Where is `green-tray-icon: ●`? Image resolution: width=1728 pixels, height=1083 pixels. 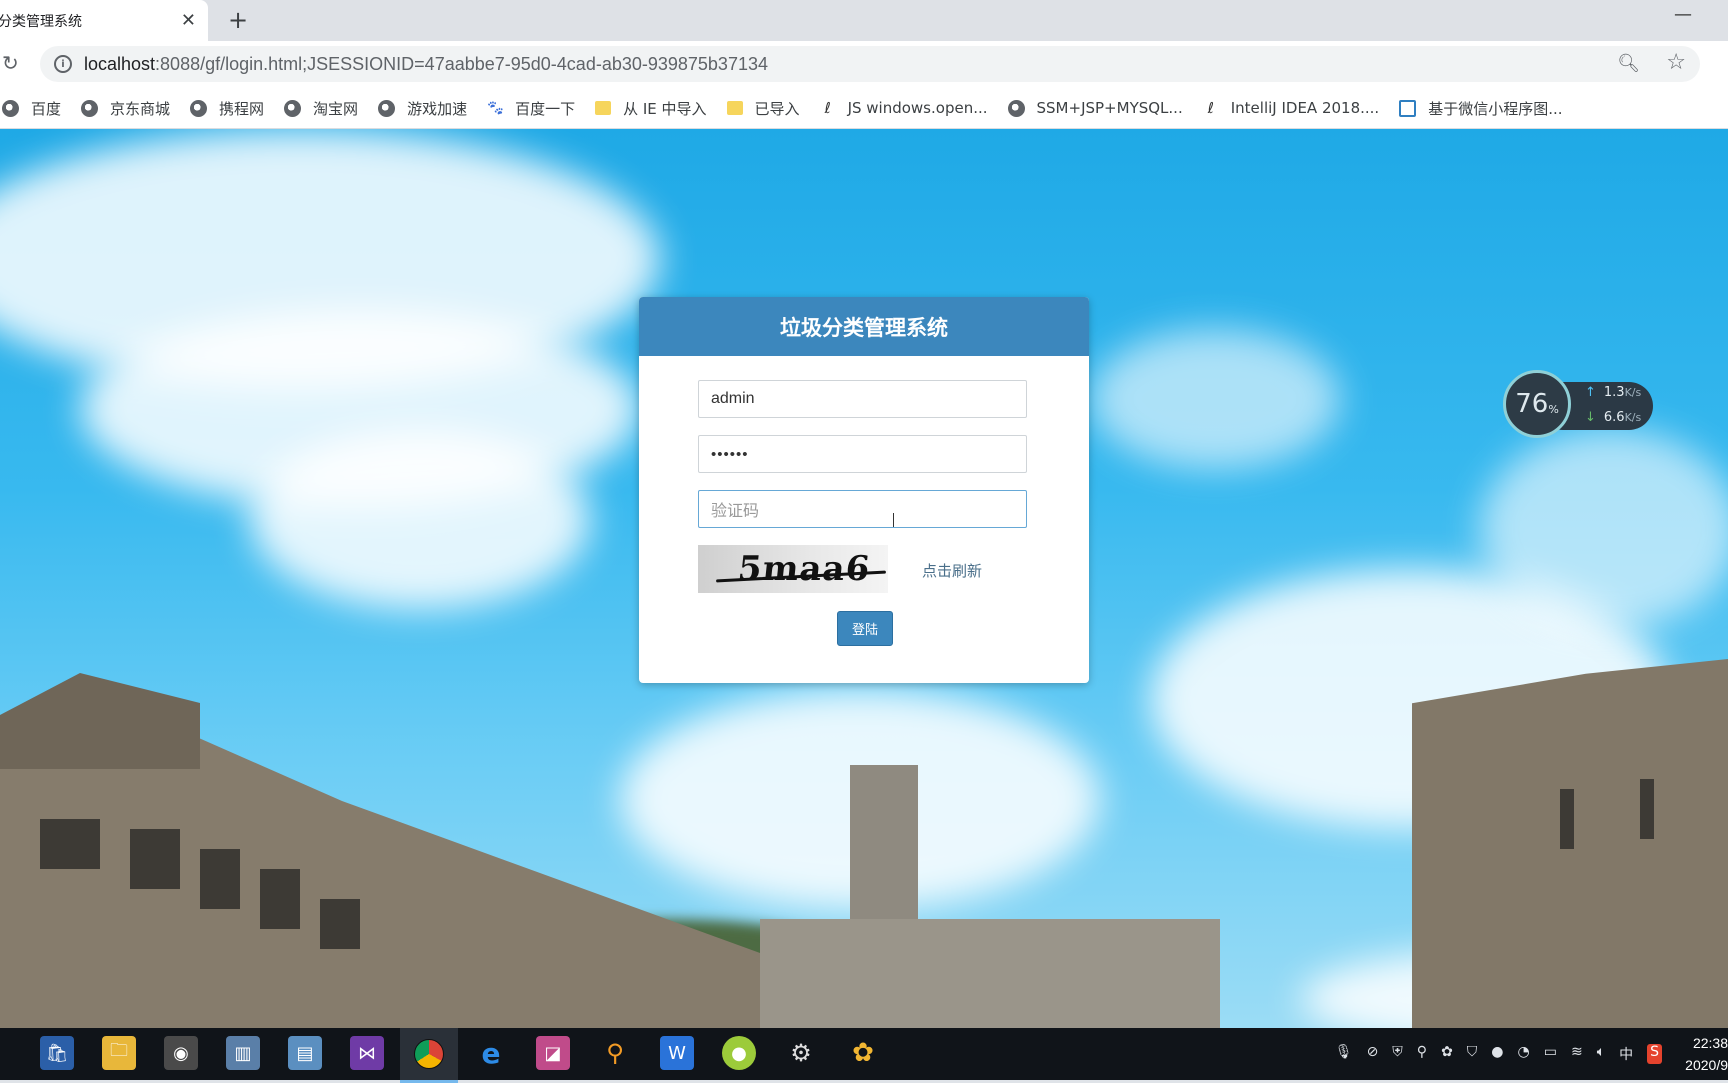 green-tray-icon: ● is located at coordinates (1497, 1054).